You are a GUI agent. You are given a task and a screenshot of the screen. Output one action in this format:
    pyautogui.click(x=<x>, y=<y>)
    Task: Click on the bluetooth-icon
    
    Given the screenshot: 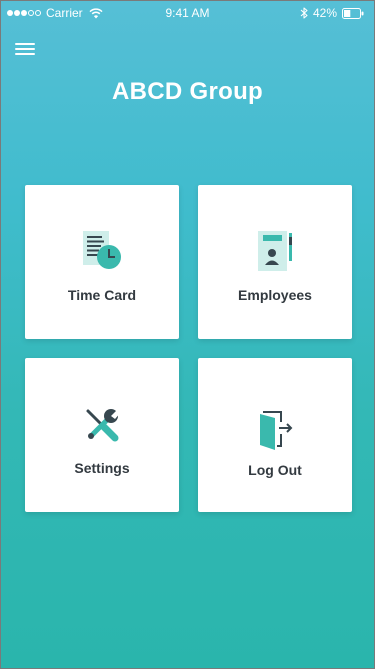 What is the action you would take?
    pyautogui.click(x=304, y=13)
    